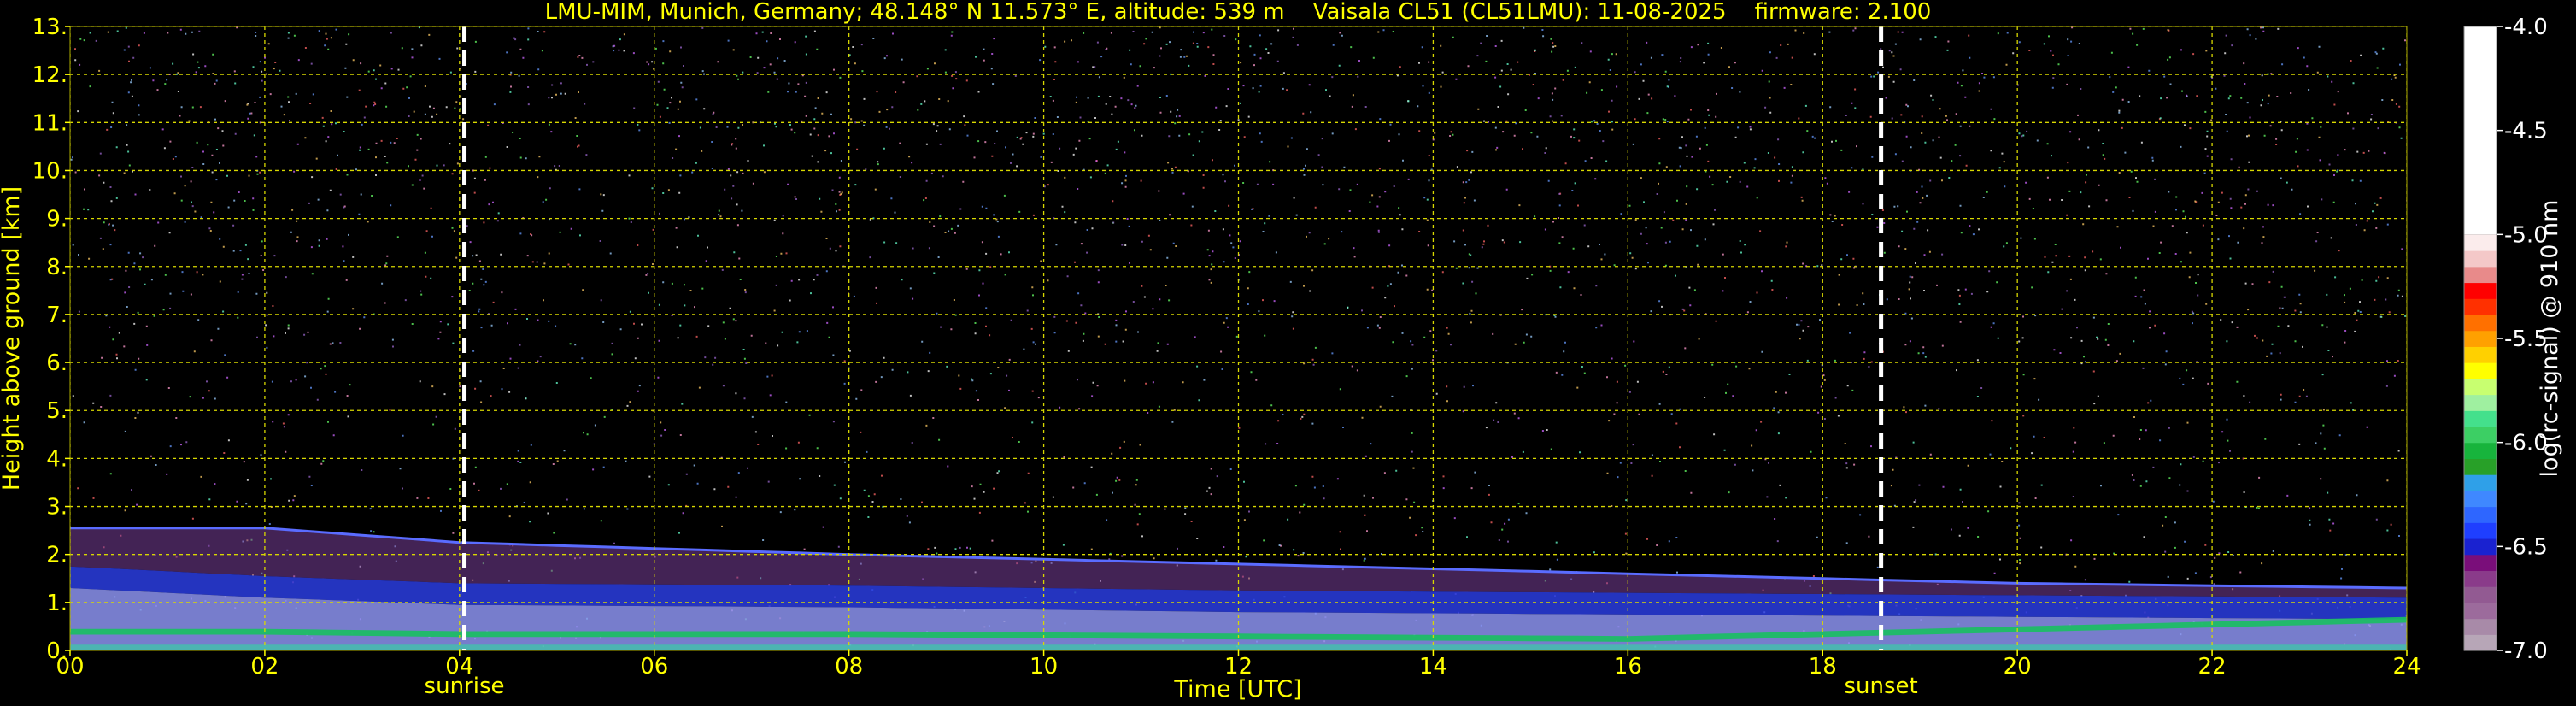 This screenshot has width=2576, height=706. What do you see at coordinates (2480, 130) in the screenshot?
I see `colorbar-segment-white` at bounding box center [2480, 130].